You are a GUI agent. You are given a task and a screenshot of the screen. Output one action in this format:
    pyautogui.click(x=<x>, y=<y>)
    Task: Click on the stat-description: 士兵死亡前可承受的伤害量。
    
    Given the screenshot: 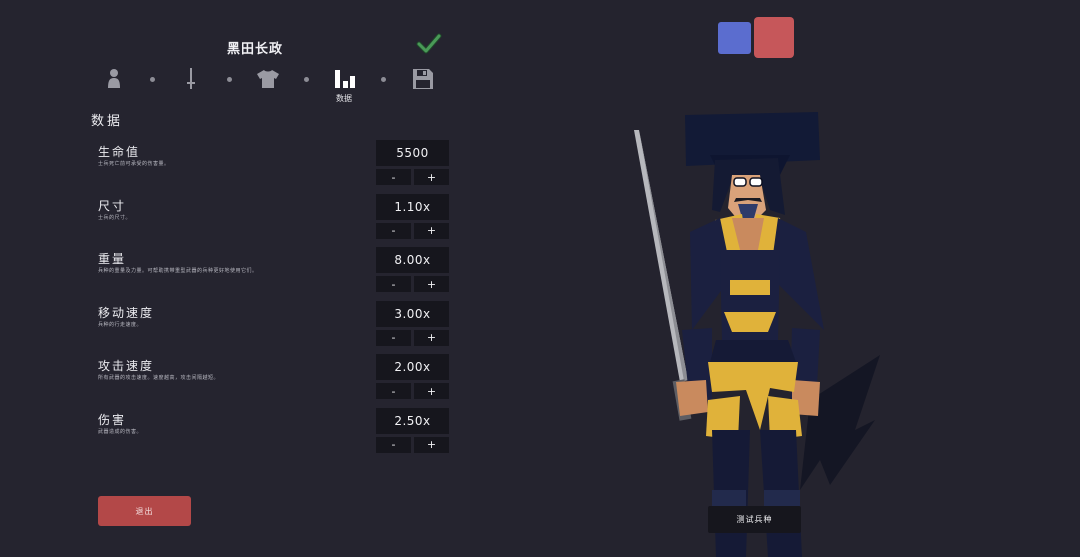 What is the action you would take?
    pyautogui.click(x=134, y=164)
    